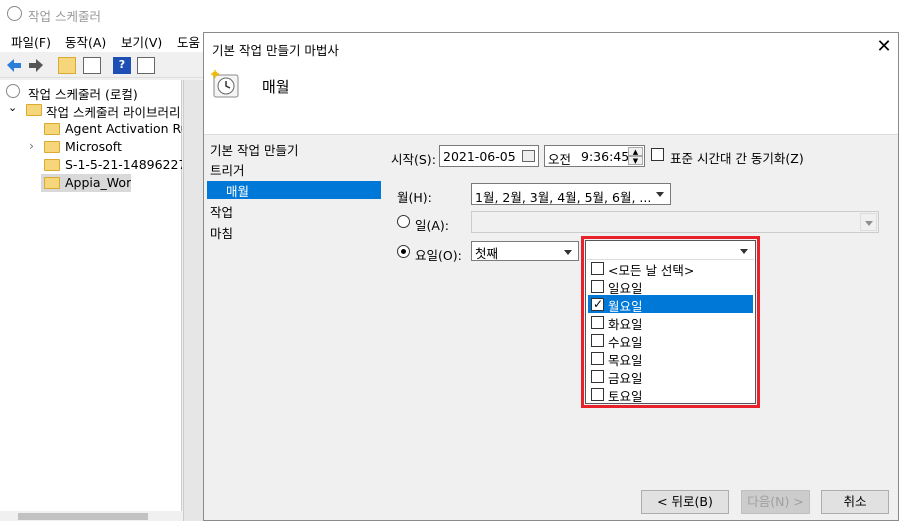 The height and width of the screenshot is (521, 899). I want to click on sync-timezone-checkbox, so click(657, 155).